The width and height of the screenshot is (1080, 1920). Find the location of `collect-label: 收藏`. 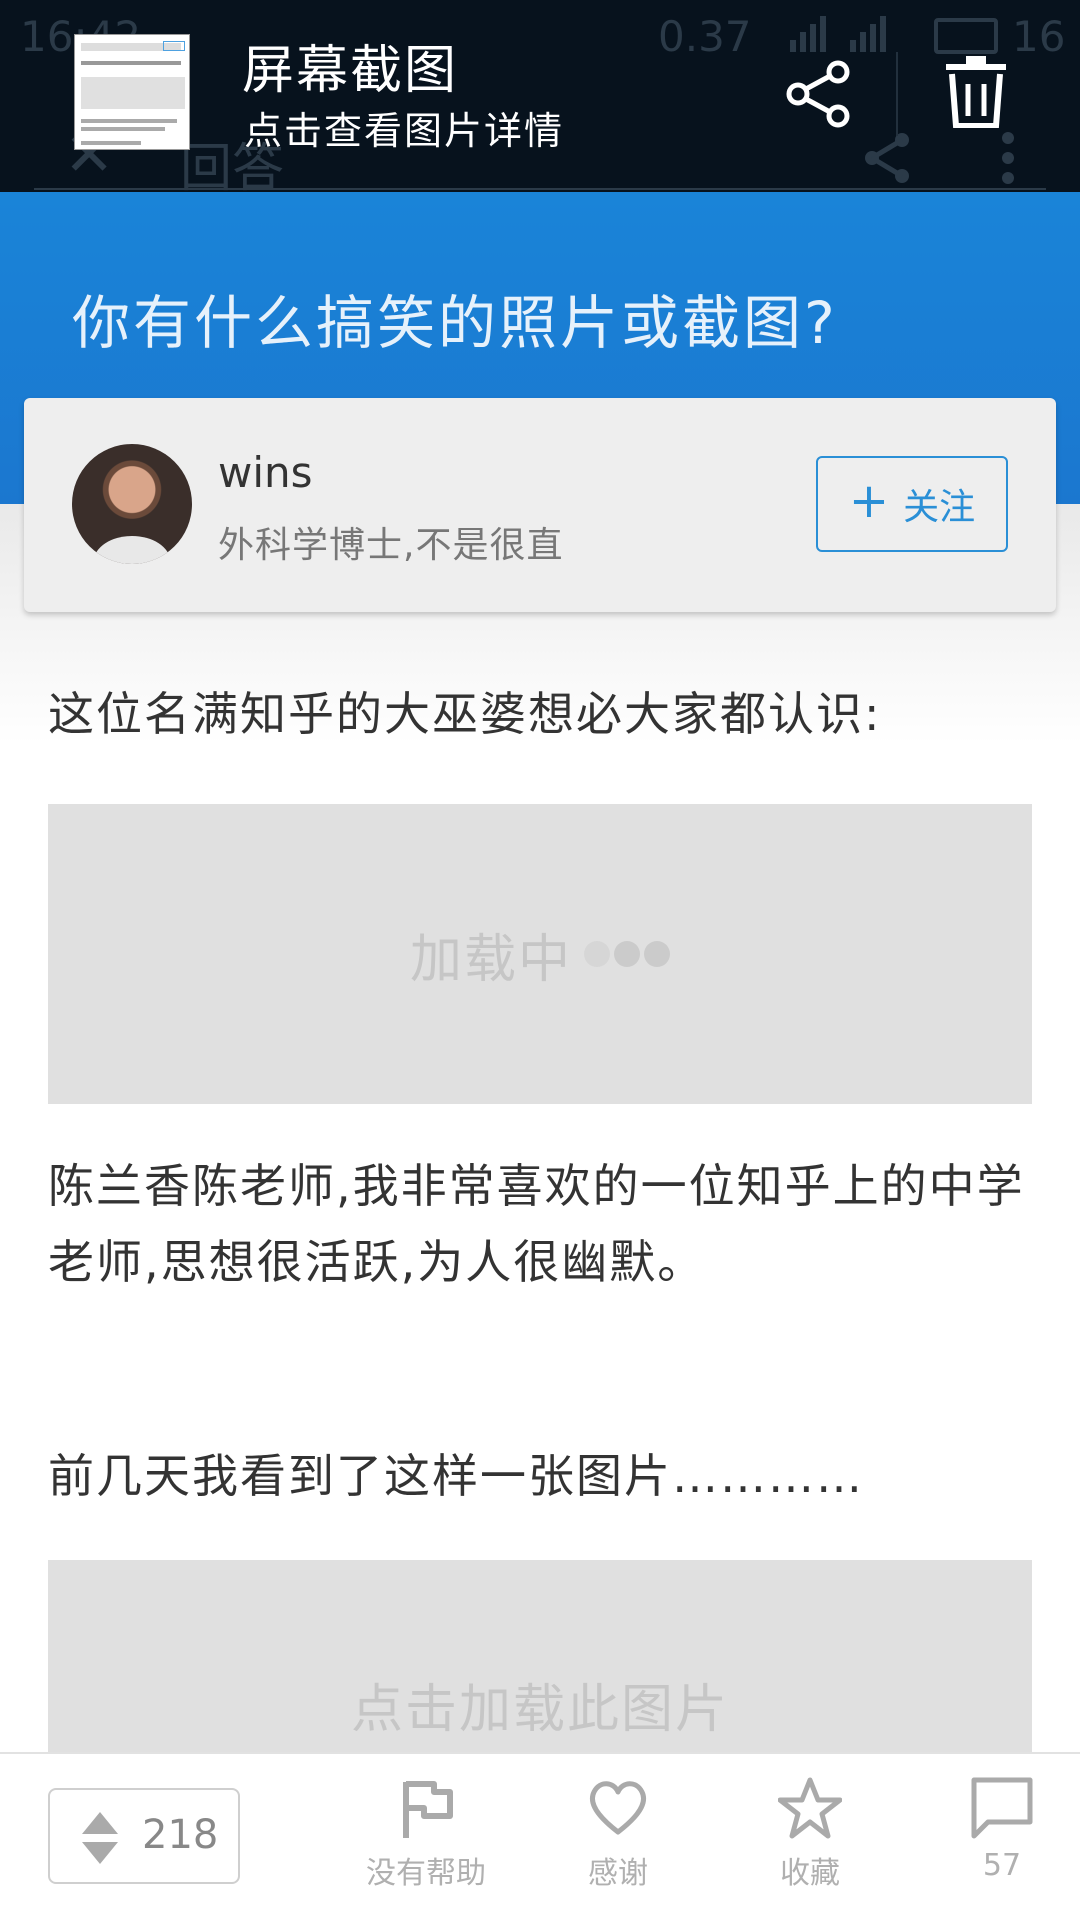

collect-label: 收藏 is located at coordinates (810, 1873).